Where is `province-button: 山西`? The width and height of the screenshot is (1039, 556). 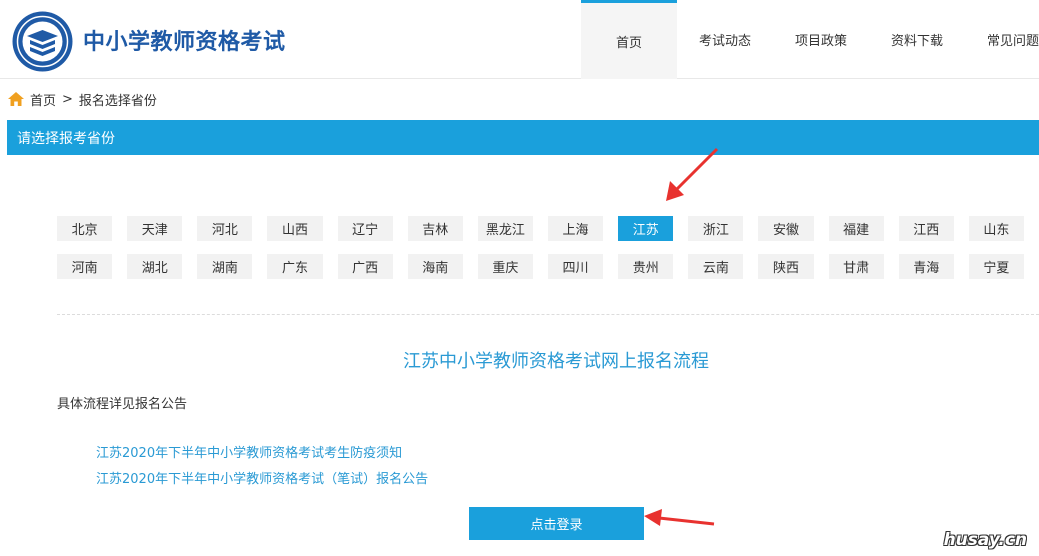 province-button: 山西 is located at coordinates (295, 228).